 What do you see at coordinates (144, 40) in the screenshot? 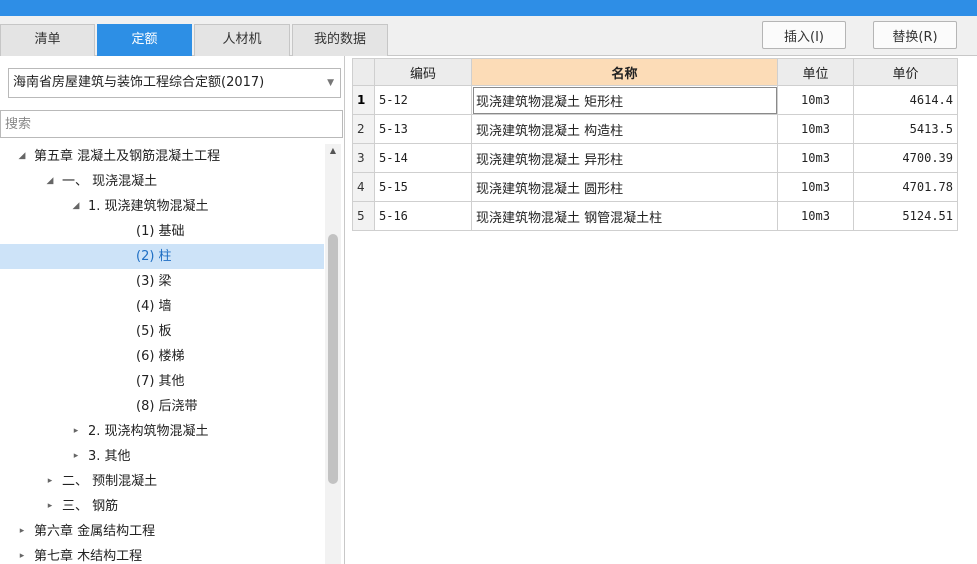
I see `tab-quota: 定额` at bounding box center [144, 40].